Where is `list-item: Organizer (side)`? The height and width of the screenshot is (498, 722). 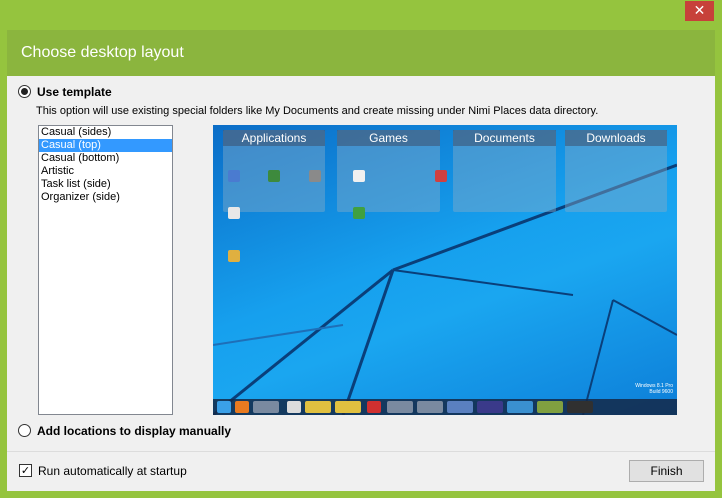
list-item: Organizer (side) is located at coordinates (105, 197).